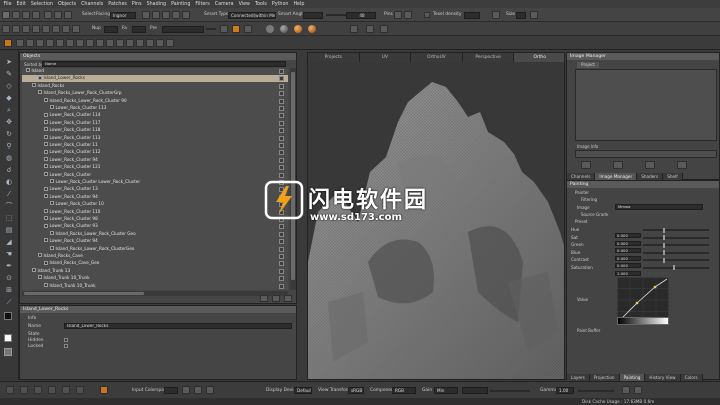  What do you see at coordinates (475, 390) in the screenshot?
I see `gain-value-field` at bounding box center [475, 390].